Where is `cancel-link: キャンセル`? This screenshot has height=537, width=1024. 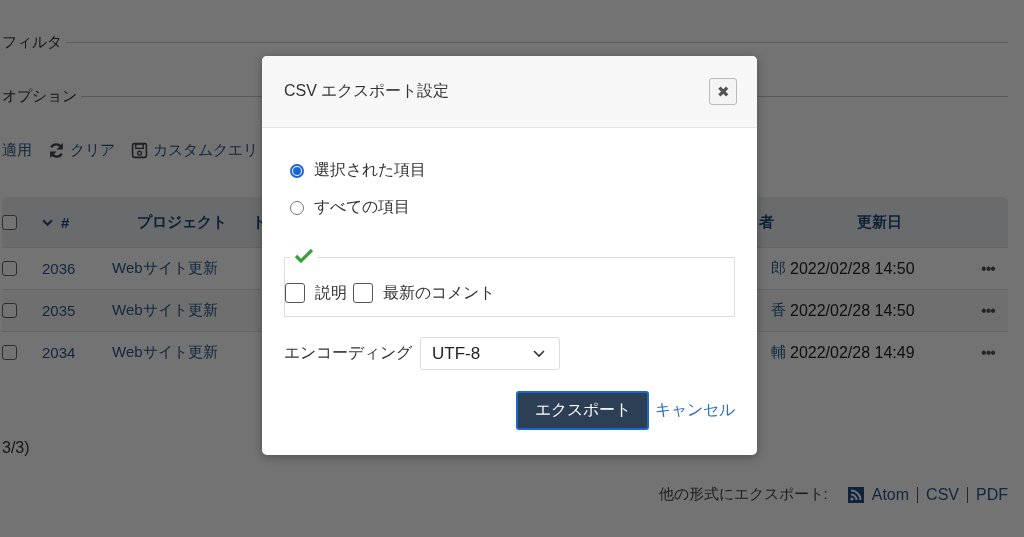
cancel-link: キャンセル is located at coordinates (695, 410).